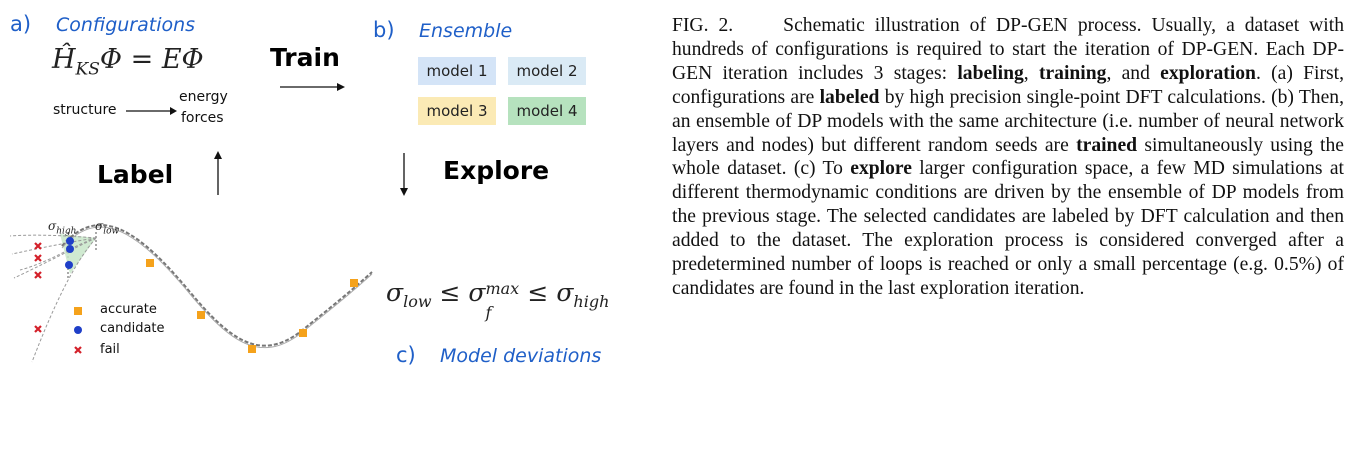 This screenshot has width=1359, height=455. Describe the element at coordinates (450, 292) in the screenshot. I see `less-equal-1: ≤` at that location.